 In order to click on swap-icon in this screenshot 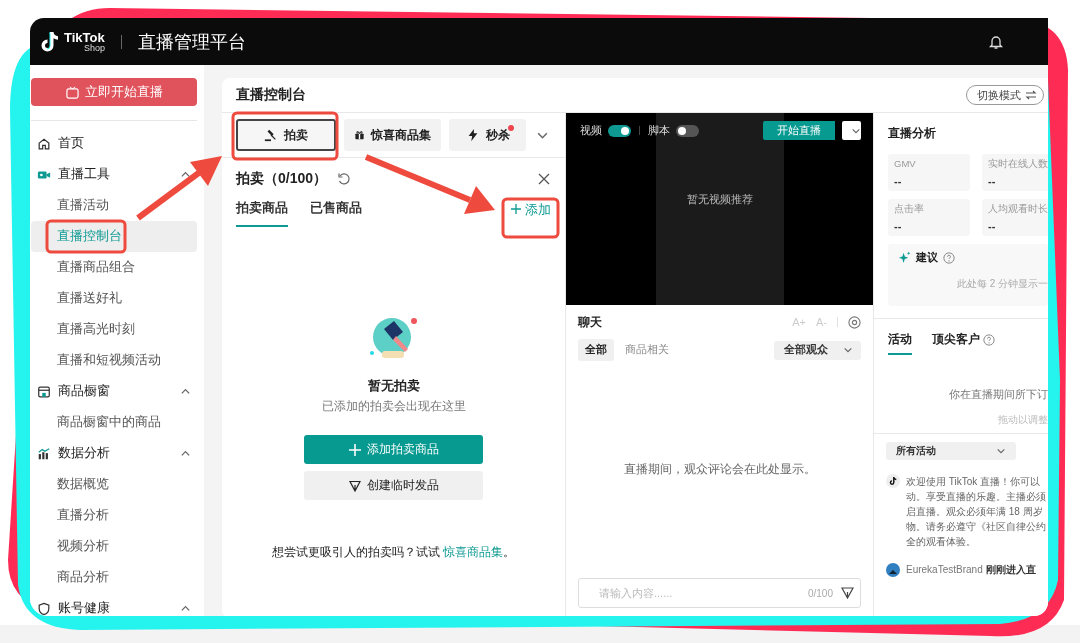, I will do `click(1031, 95)`.